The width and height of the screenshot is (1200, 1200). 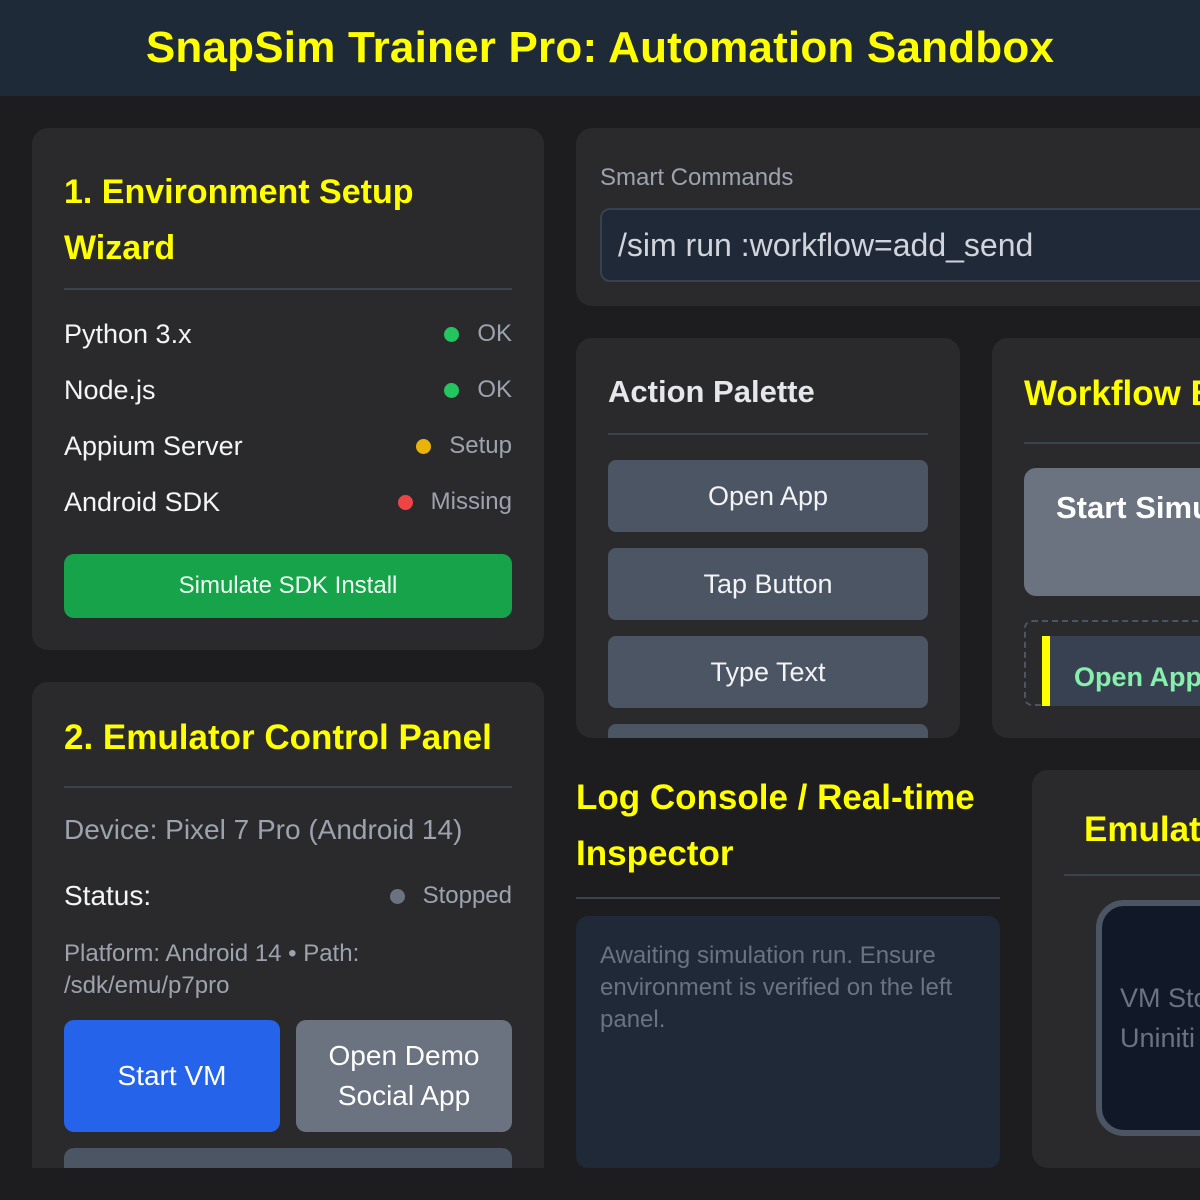 I want to click on panel-title: Action Palette, so click(x=711, y=391).